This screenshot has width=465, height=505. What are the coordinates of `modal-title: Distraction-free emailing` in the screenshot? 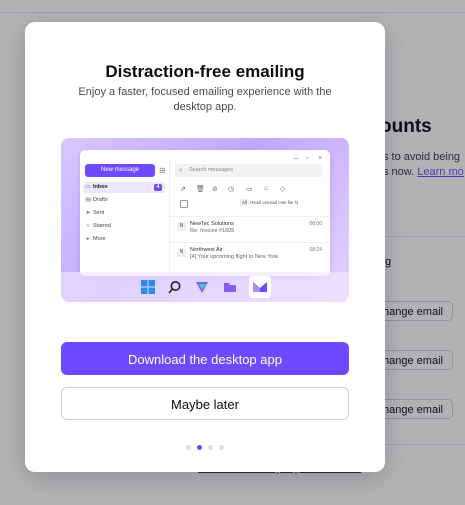 It's located at (205, 71).